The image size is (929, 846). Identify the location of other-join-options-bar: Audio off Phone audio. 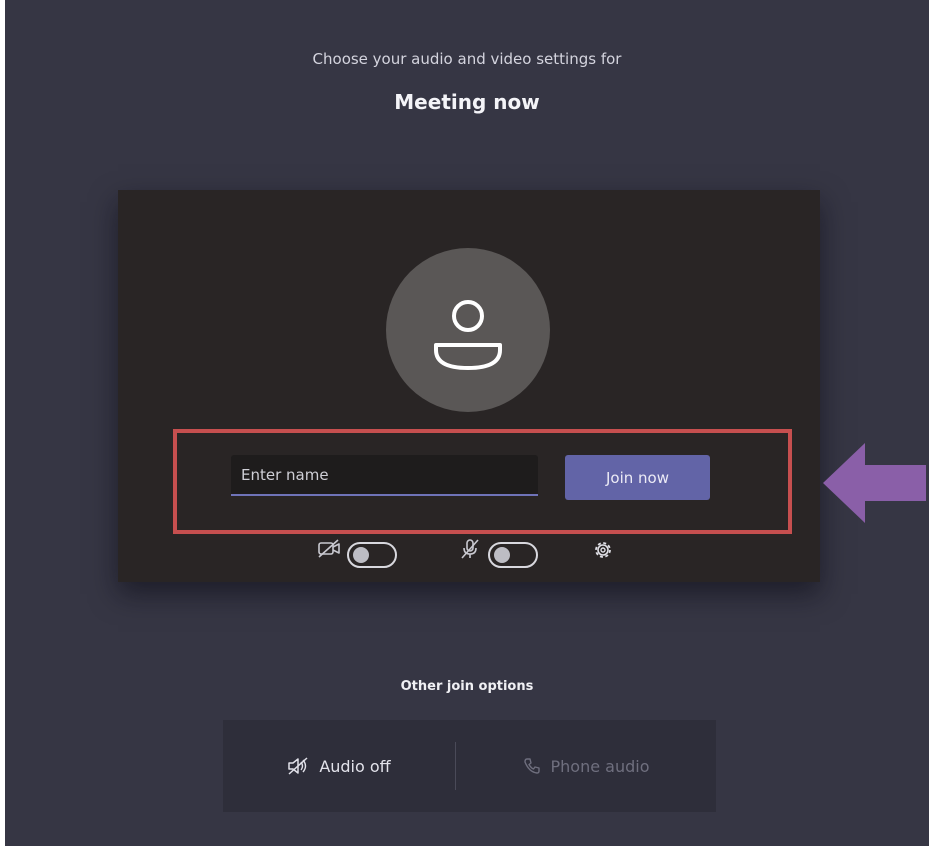
(469, 766).